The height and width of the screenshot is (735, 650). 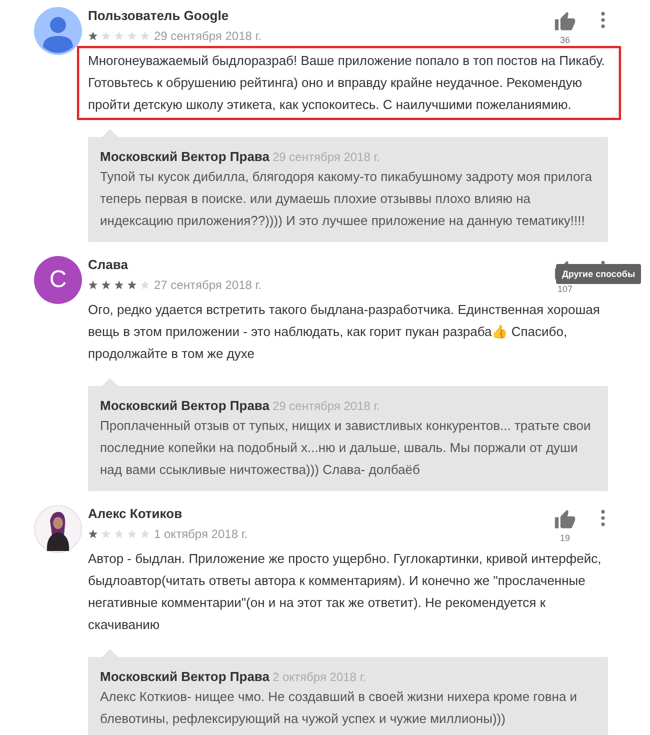 I want to click on avatar-icon, so click(x=58, y=31).